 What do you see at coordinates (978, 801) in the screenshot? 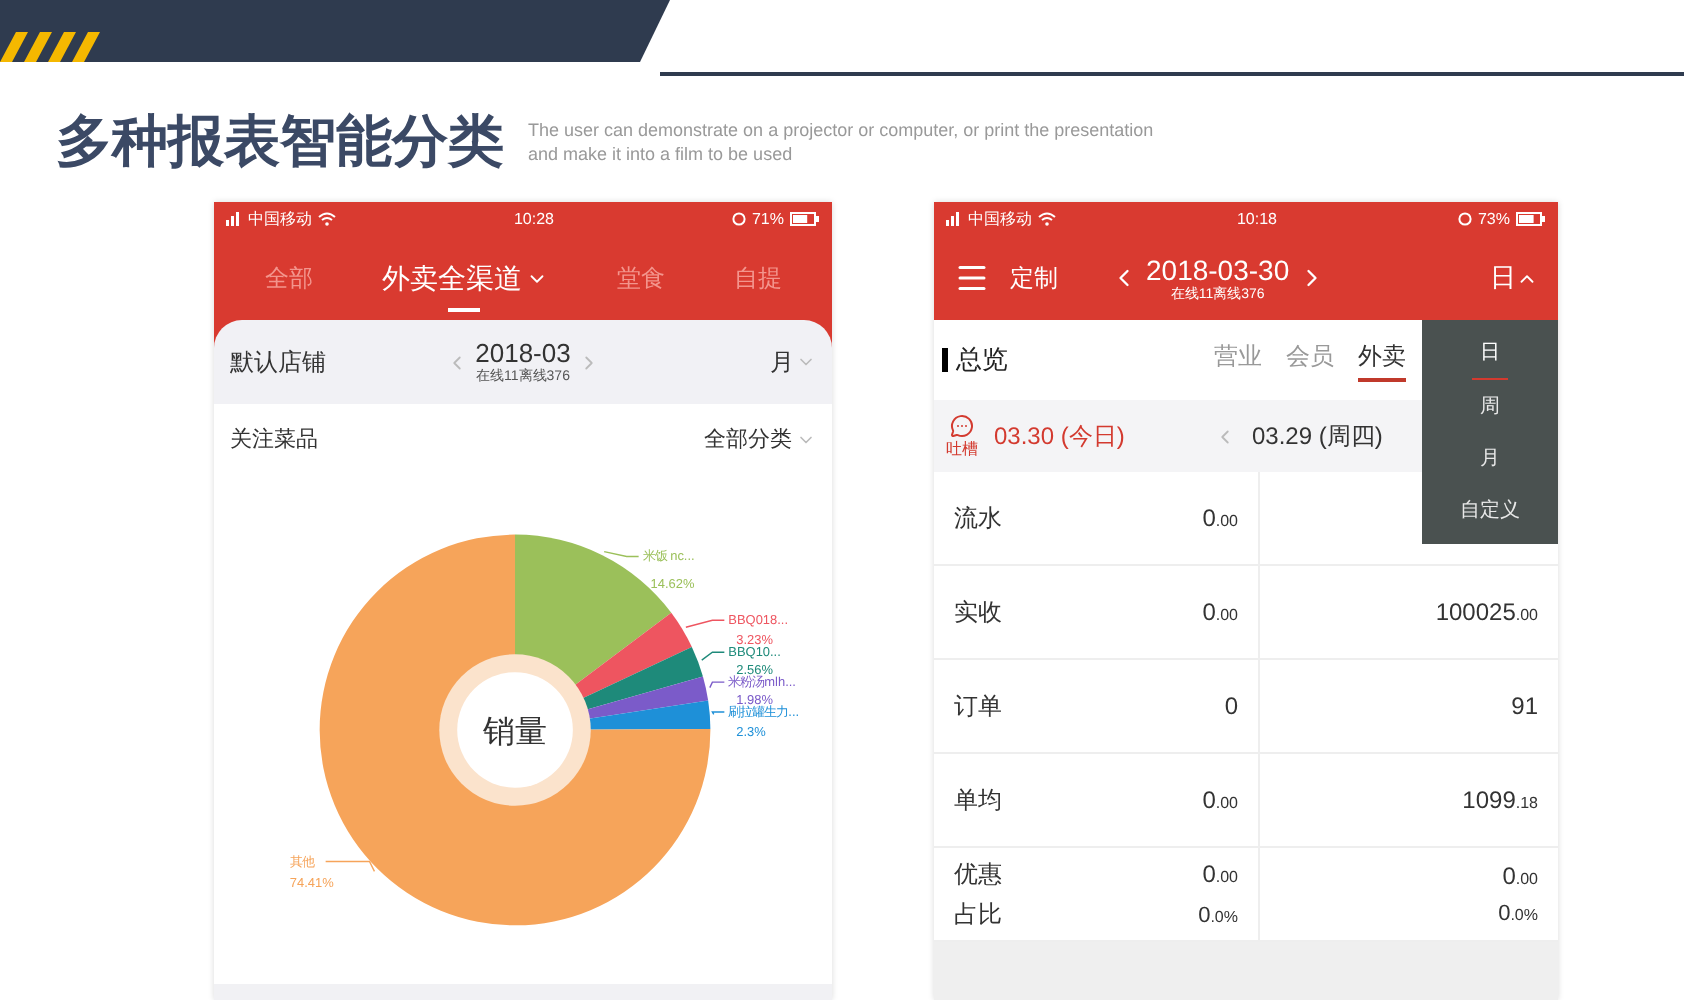
I see `metric-label: 单均` at bounding box center [978, 801].